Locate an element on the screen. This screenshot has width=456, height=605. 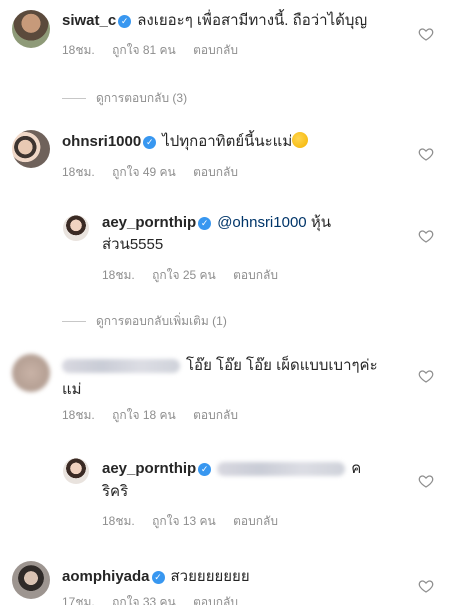
like-count: ถูกใจ 81 คน is located at coordinates (144, 50).